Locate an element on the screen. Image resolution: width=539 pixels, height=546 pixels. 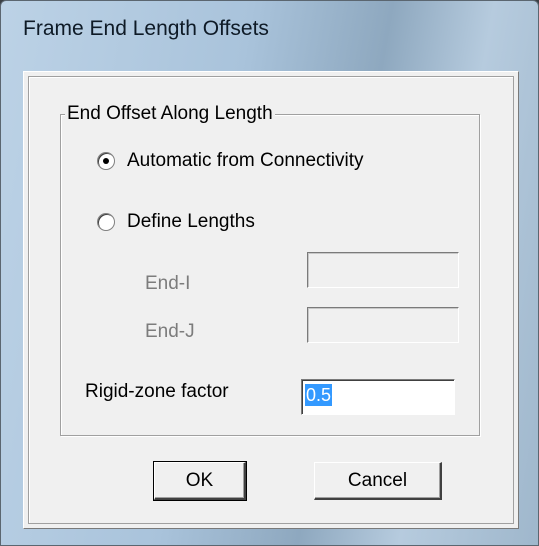
radio-automatic-from-connectivity: Automatic from Connectivity is located at coordinates (230, 161).